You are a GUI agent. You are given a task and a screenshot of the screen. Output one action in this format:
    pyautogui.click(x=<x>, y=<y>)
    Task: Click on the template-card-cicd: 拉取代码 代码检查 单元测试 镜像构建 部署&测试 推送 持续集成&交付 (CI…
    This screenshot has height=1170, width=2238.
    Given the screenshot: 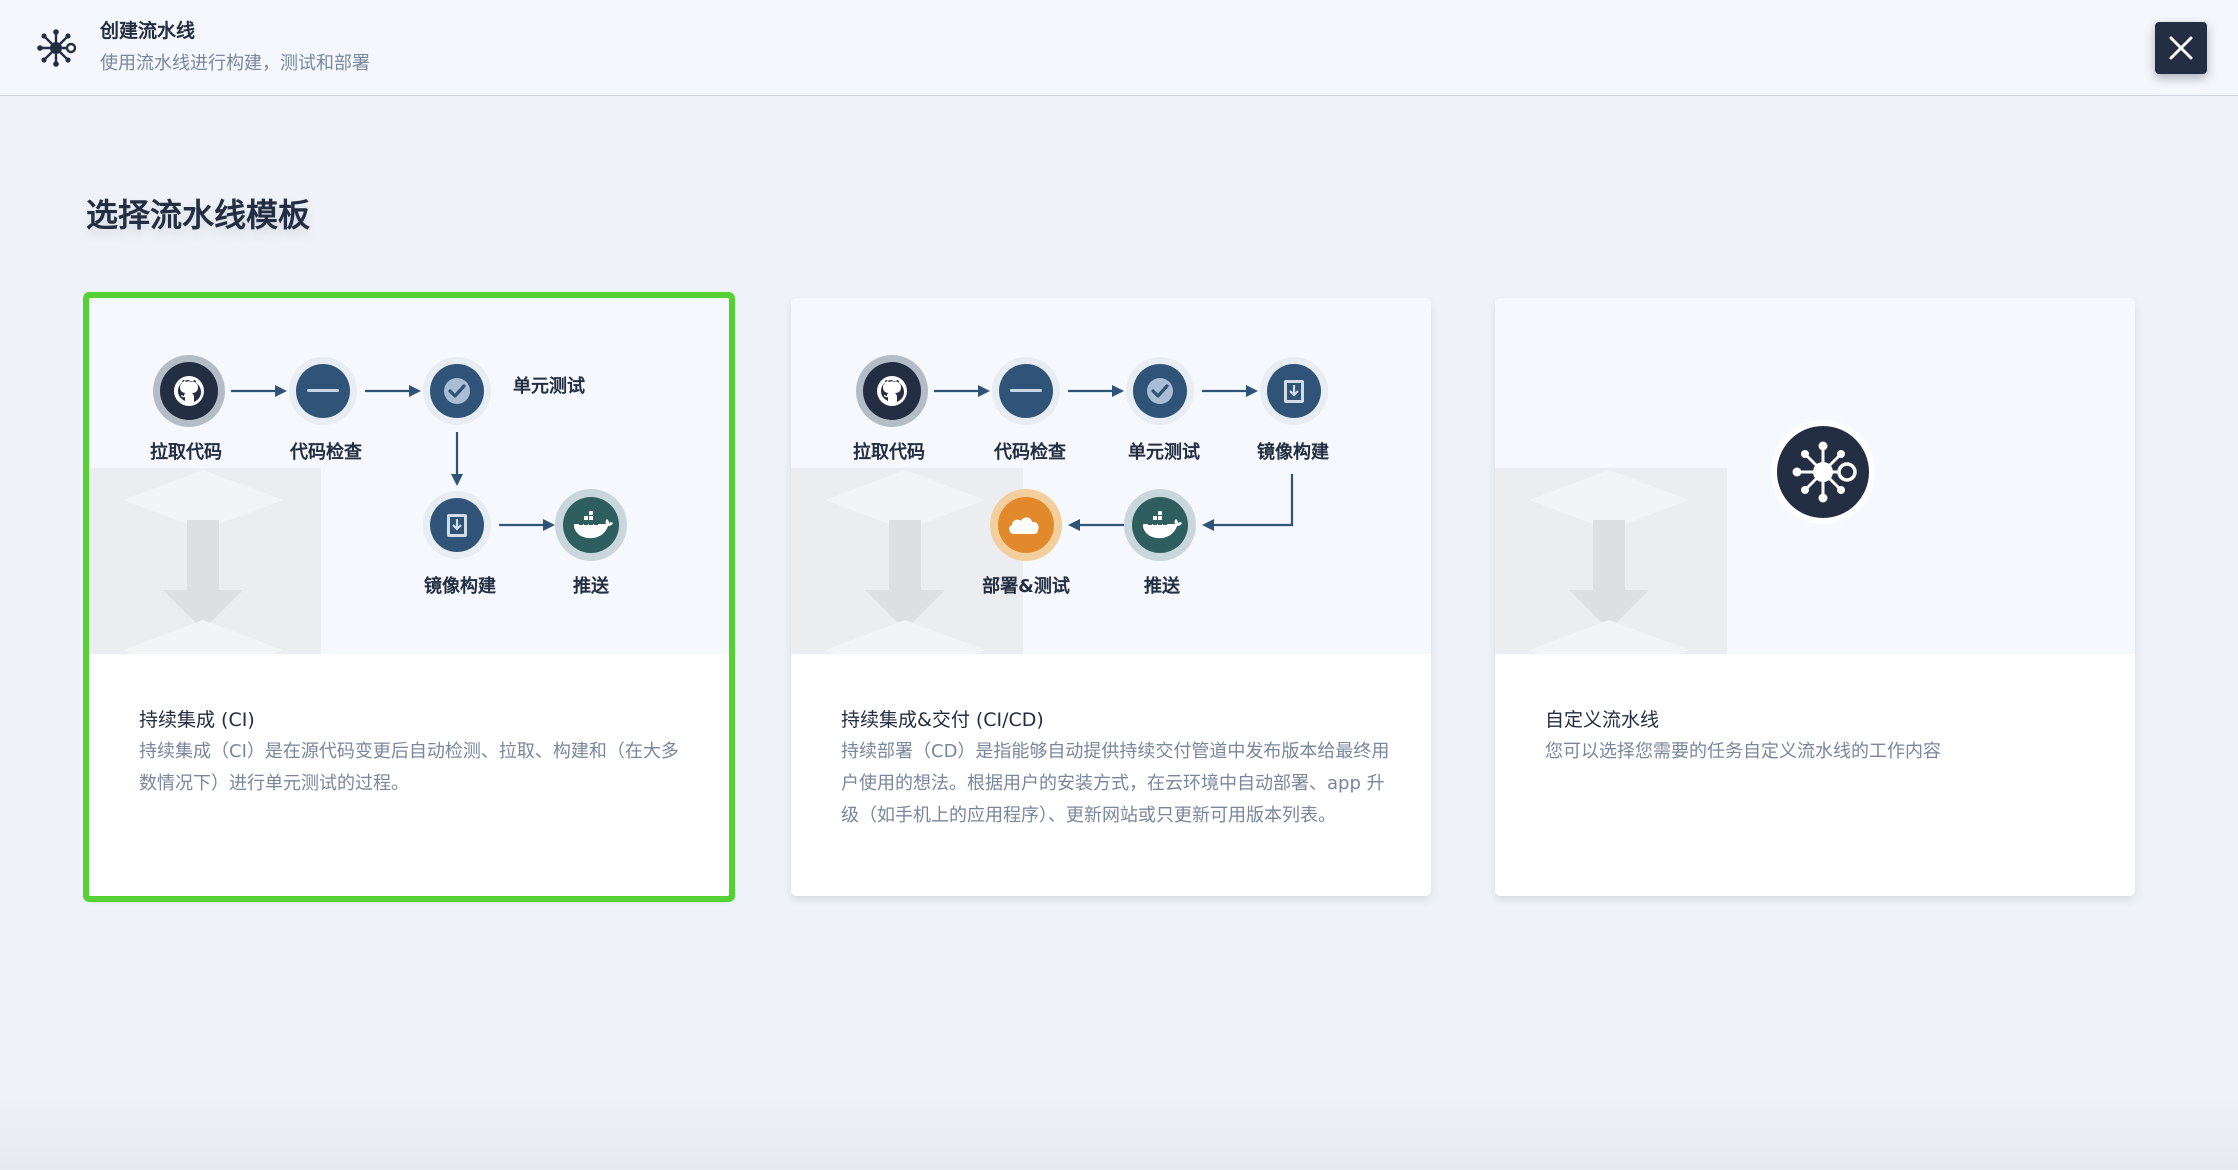 What is the action you would take?
    pyautogui.click(x=1111, y=597)
    